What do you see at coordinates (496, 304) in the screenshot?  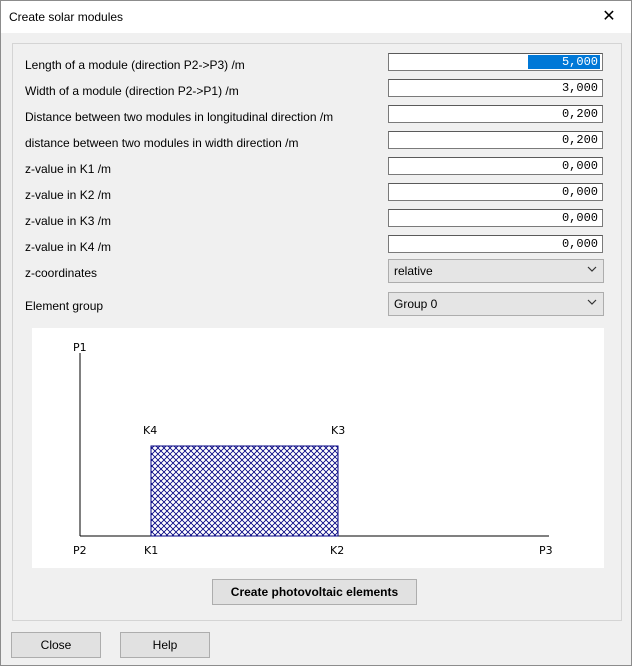 I see `element-group-select: Group 0` at bounding box center [496, 304].